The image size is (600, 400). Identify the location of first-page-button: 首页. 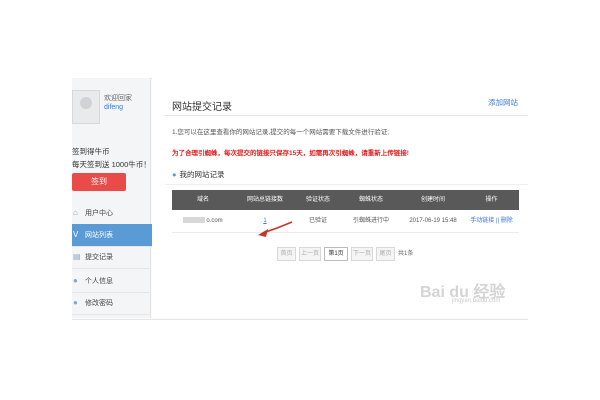
(286, 254).